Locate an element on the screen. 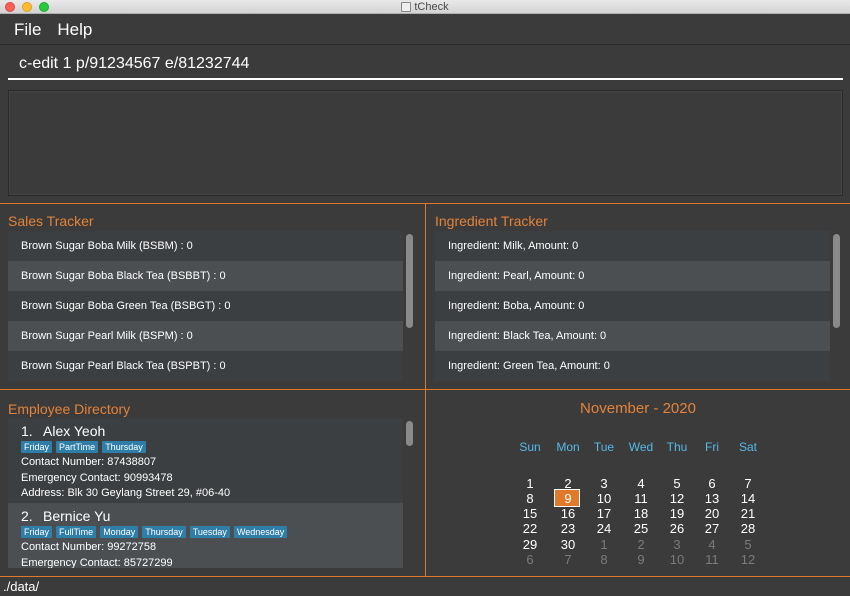 The image size is (850, 596). sales-scrollbar is located at coordinates (409, 281).